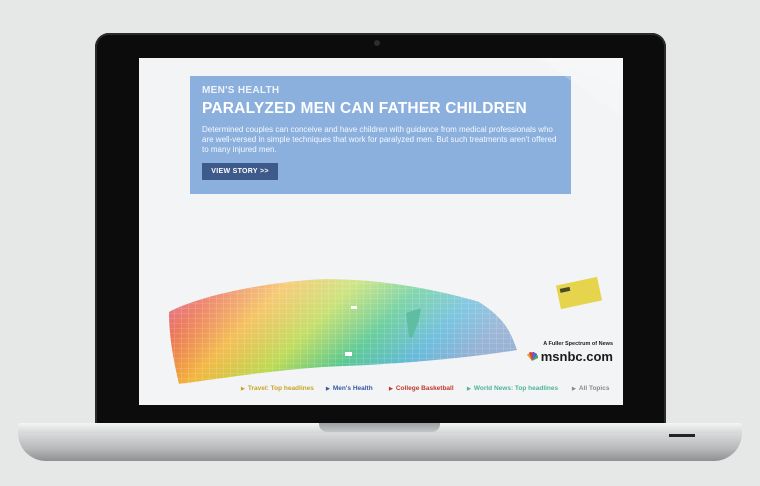 The width and height of the screenshot is (760, 486). I want to click on nav-label: Travel: Top headlines, so click(280, 388).